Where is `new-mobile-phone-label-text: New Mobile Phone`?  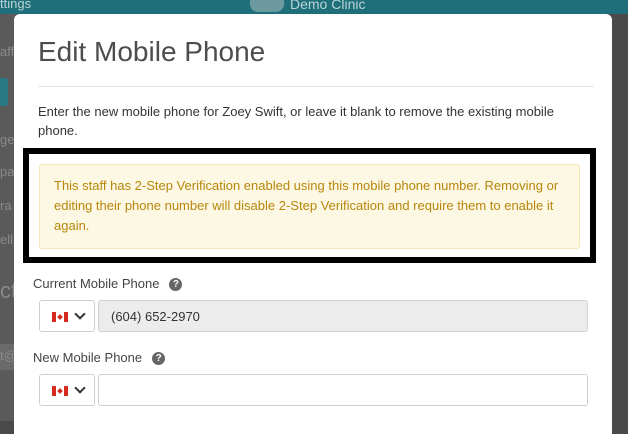
new-mobile-phone-label-text: New Mobile Phone is located at coordinates (88, 357).